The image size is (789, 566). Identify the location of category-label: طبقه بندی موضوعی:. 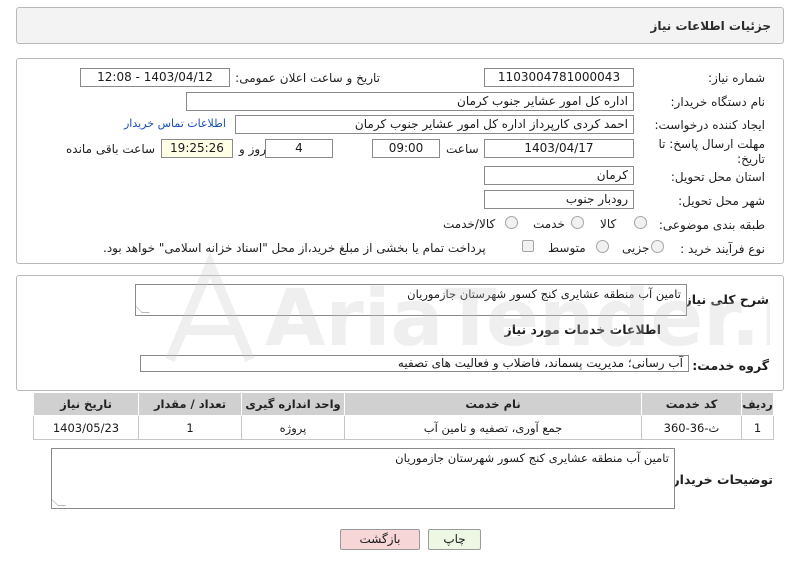
(711, 225).